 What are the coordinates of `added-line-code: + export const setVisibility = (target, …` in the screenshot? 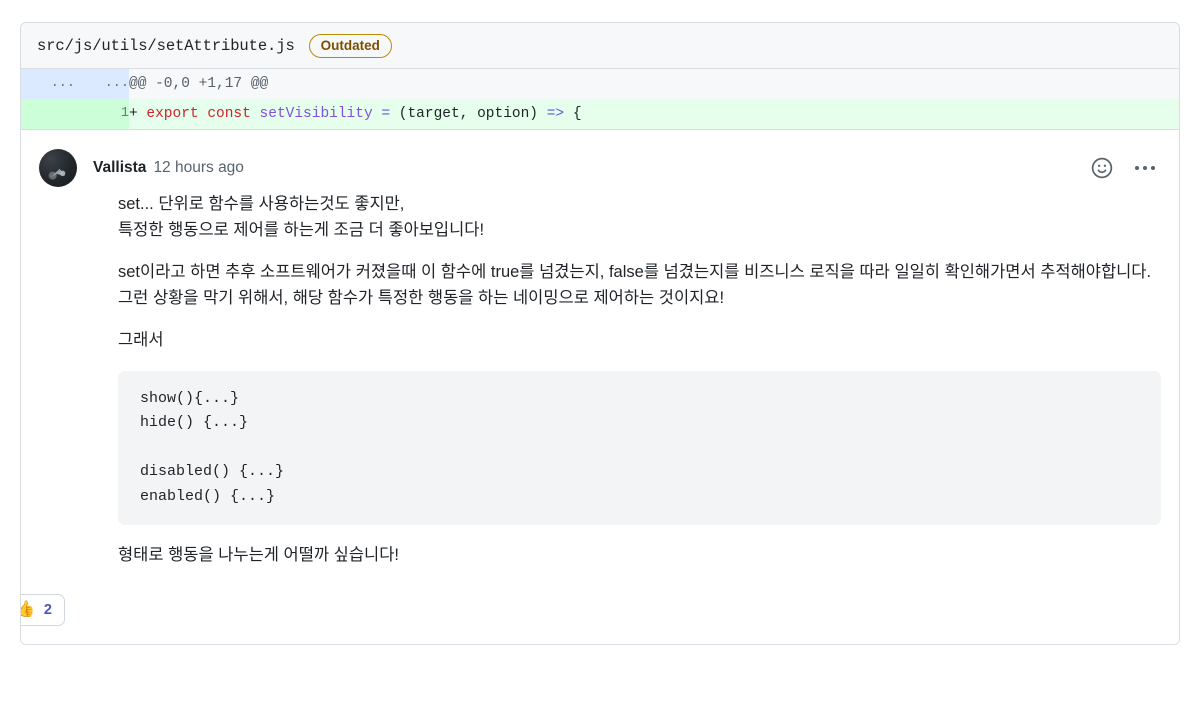 It's located at (654, 114).